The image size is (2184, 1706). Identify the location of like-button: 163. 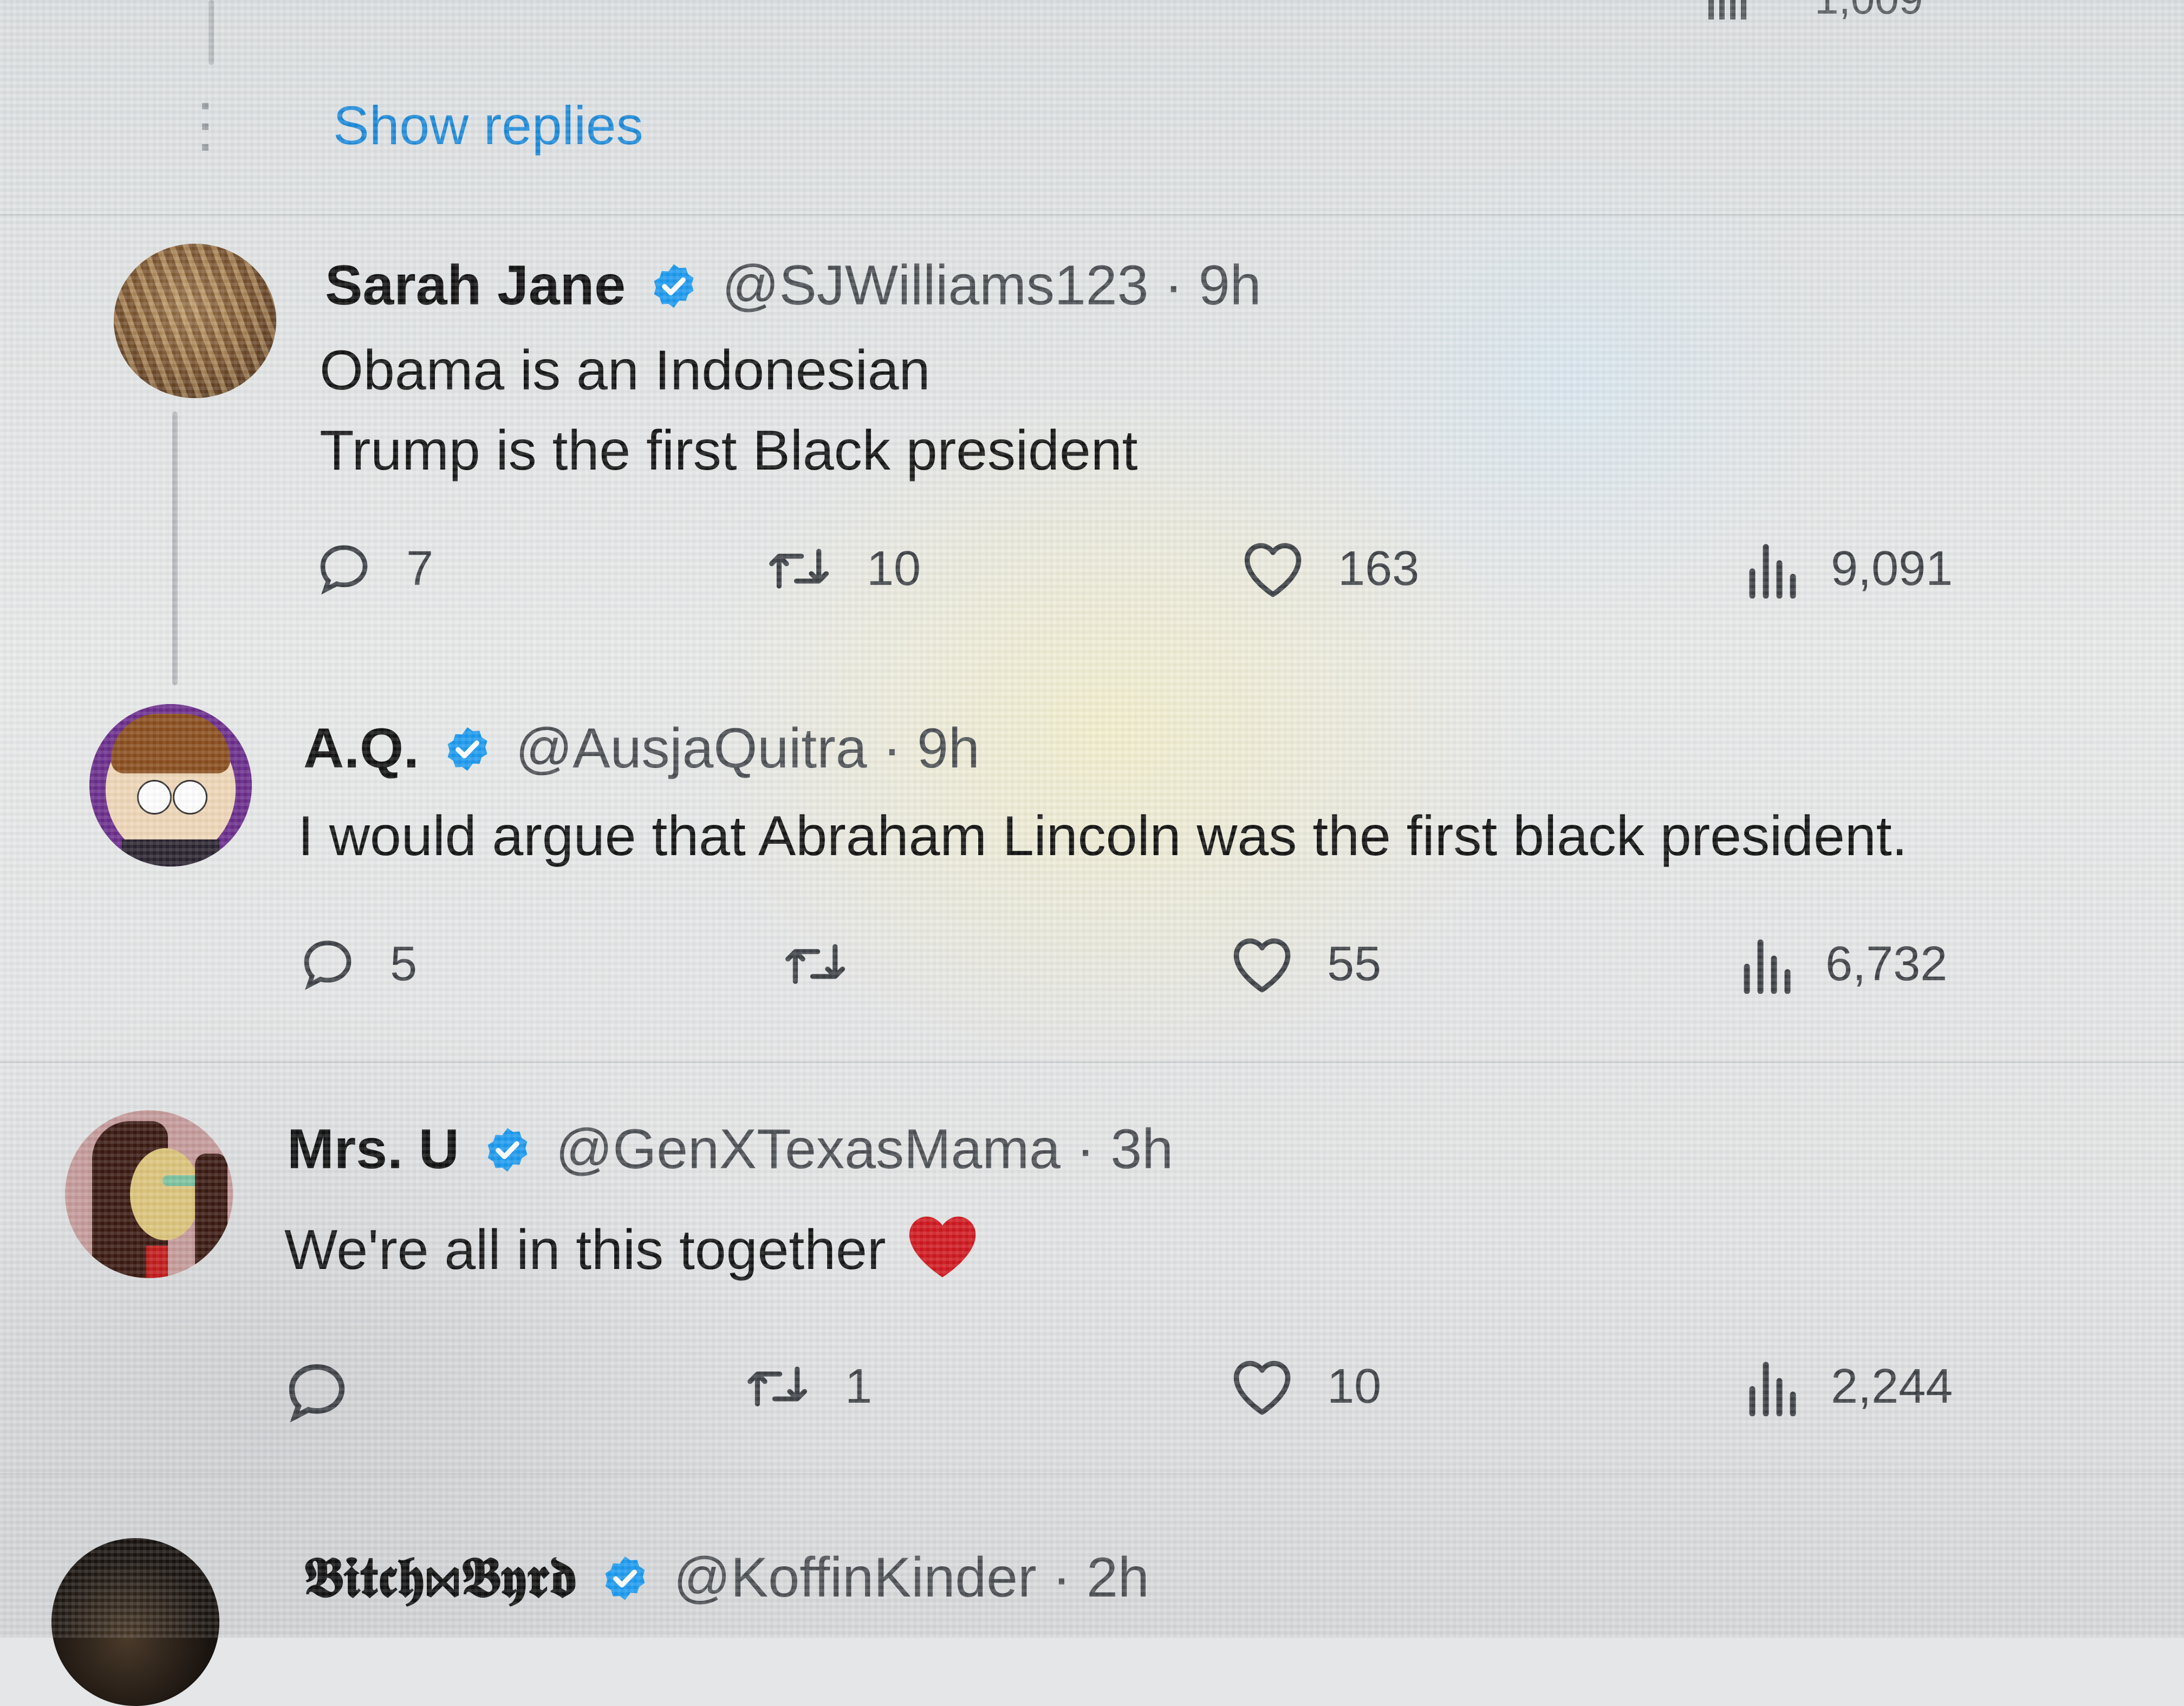
(1329, 568).